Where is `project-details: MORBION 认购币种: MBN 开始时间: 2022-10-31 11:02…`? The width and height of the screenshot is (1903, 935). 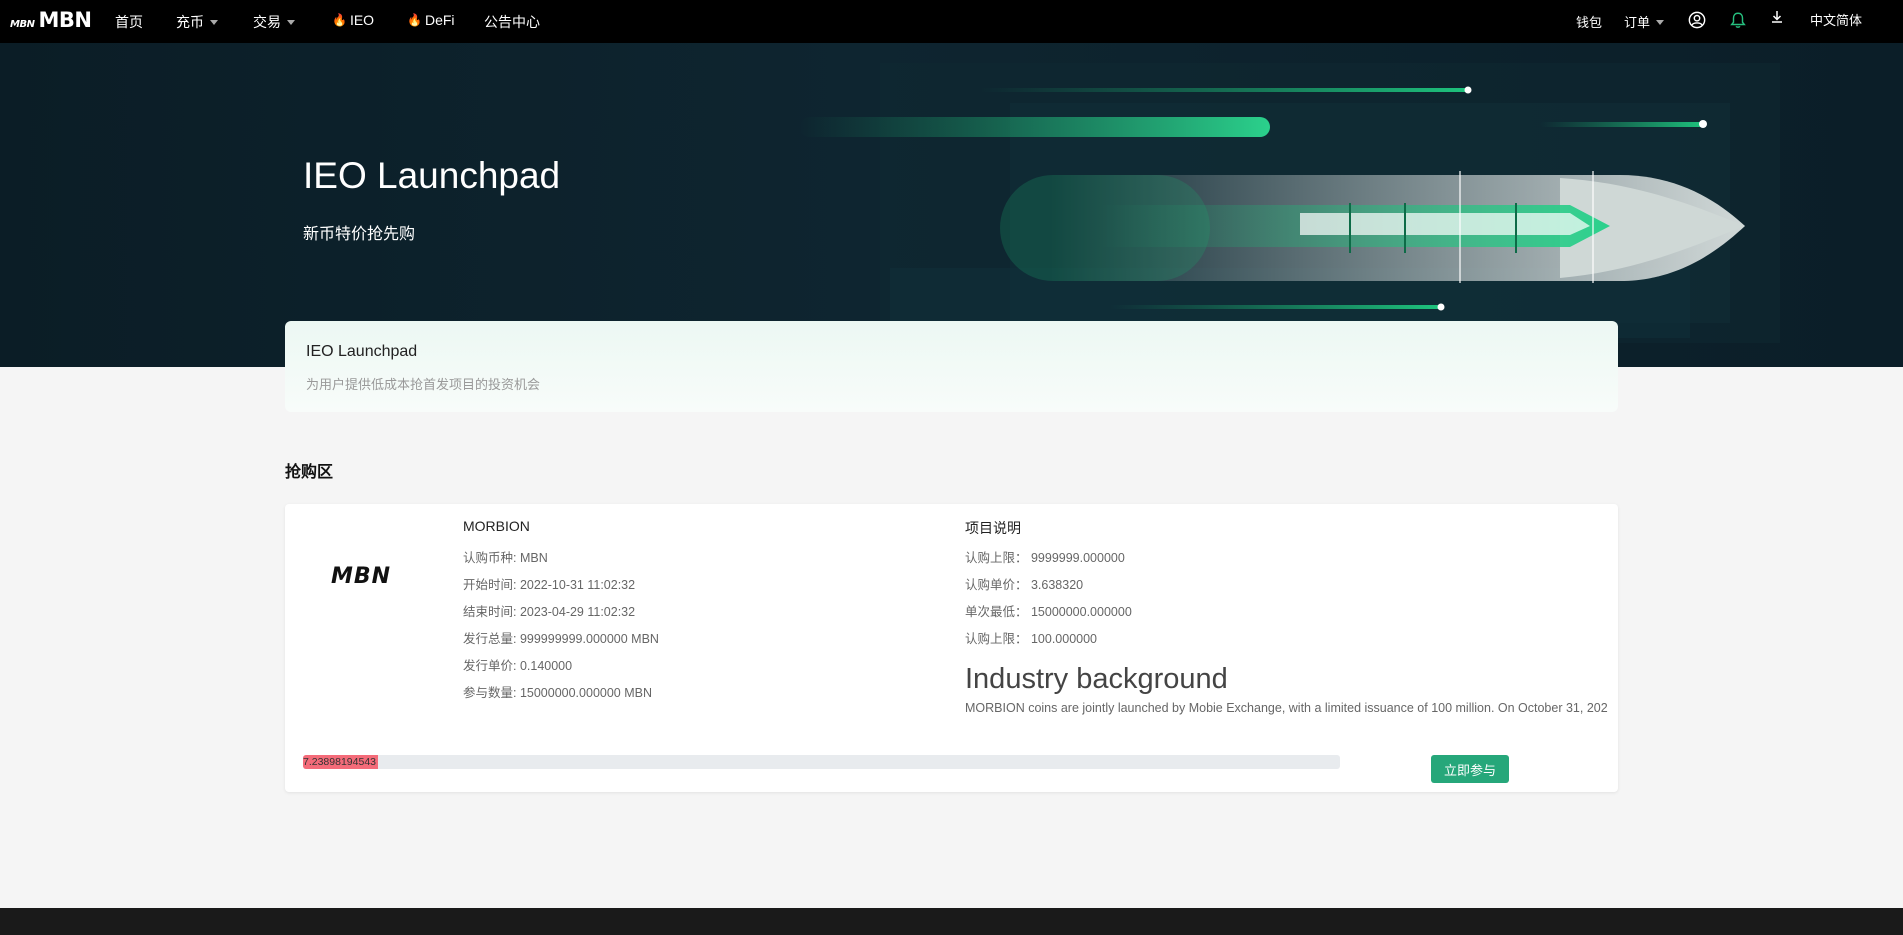 project-details: MORBION 认购币种: MBN 开始时间: 2022-10-31 11:02… is located at coordinates (703, 612).